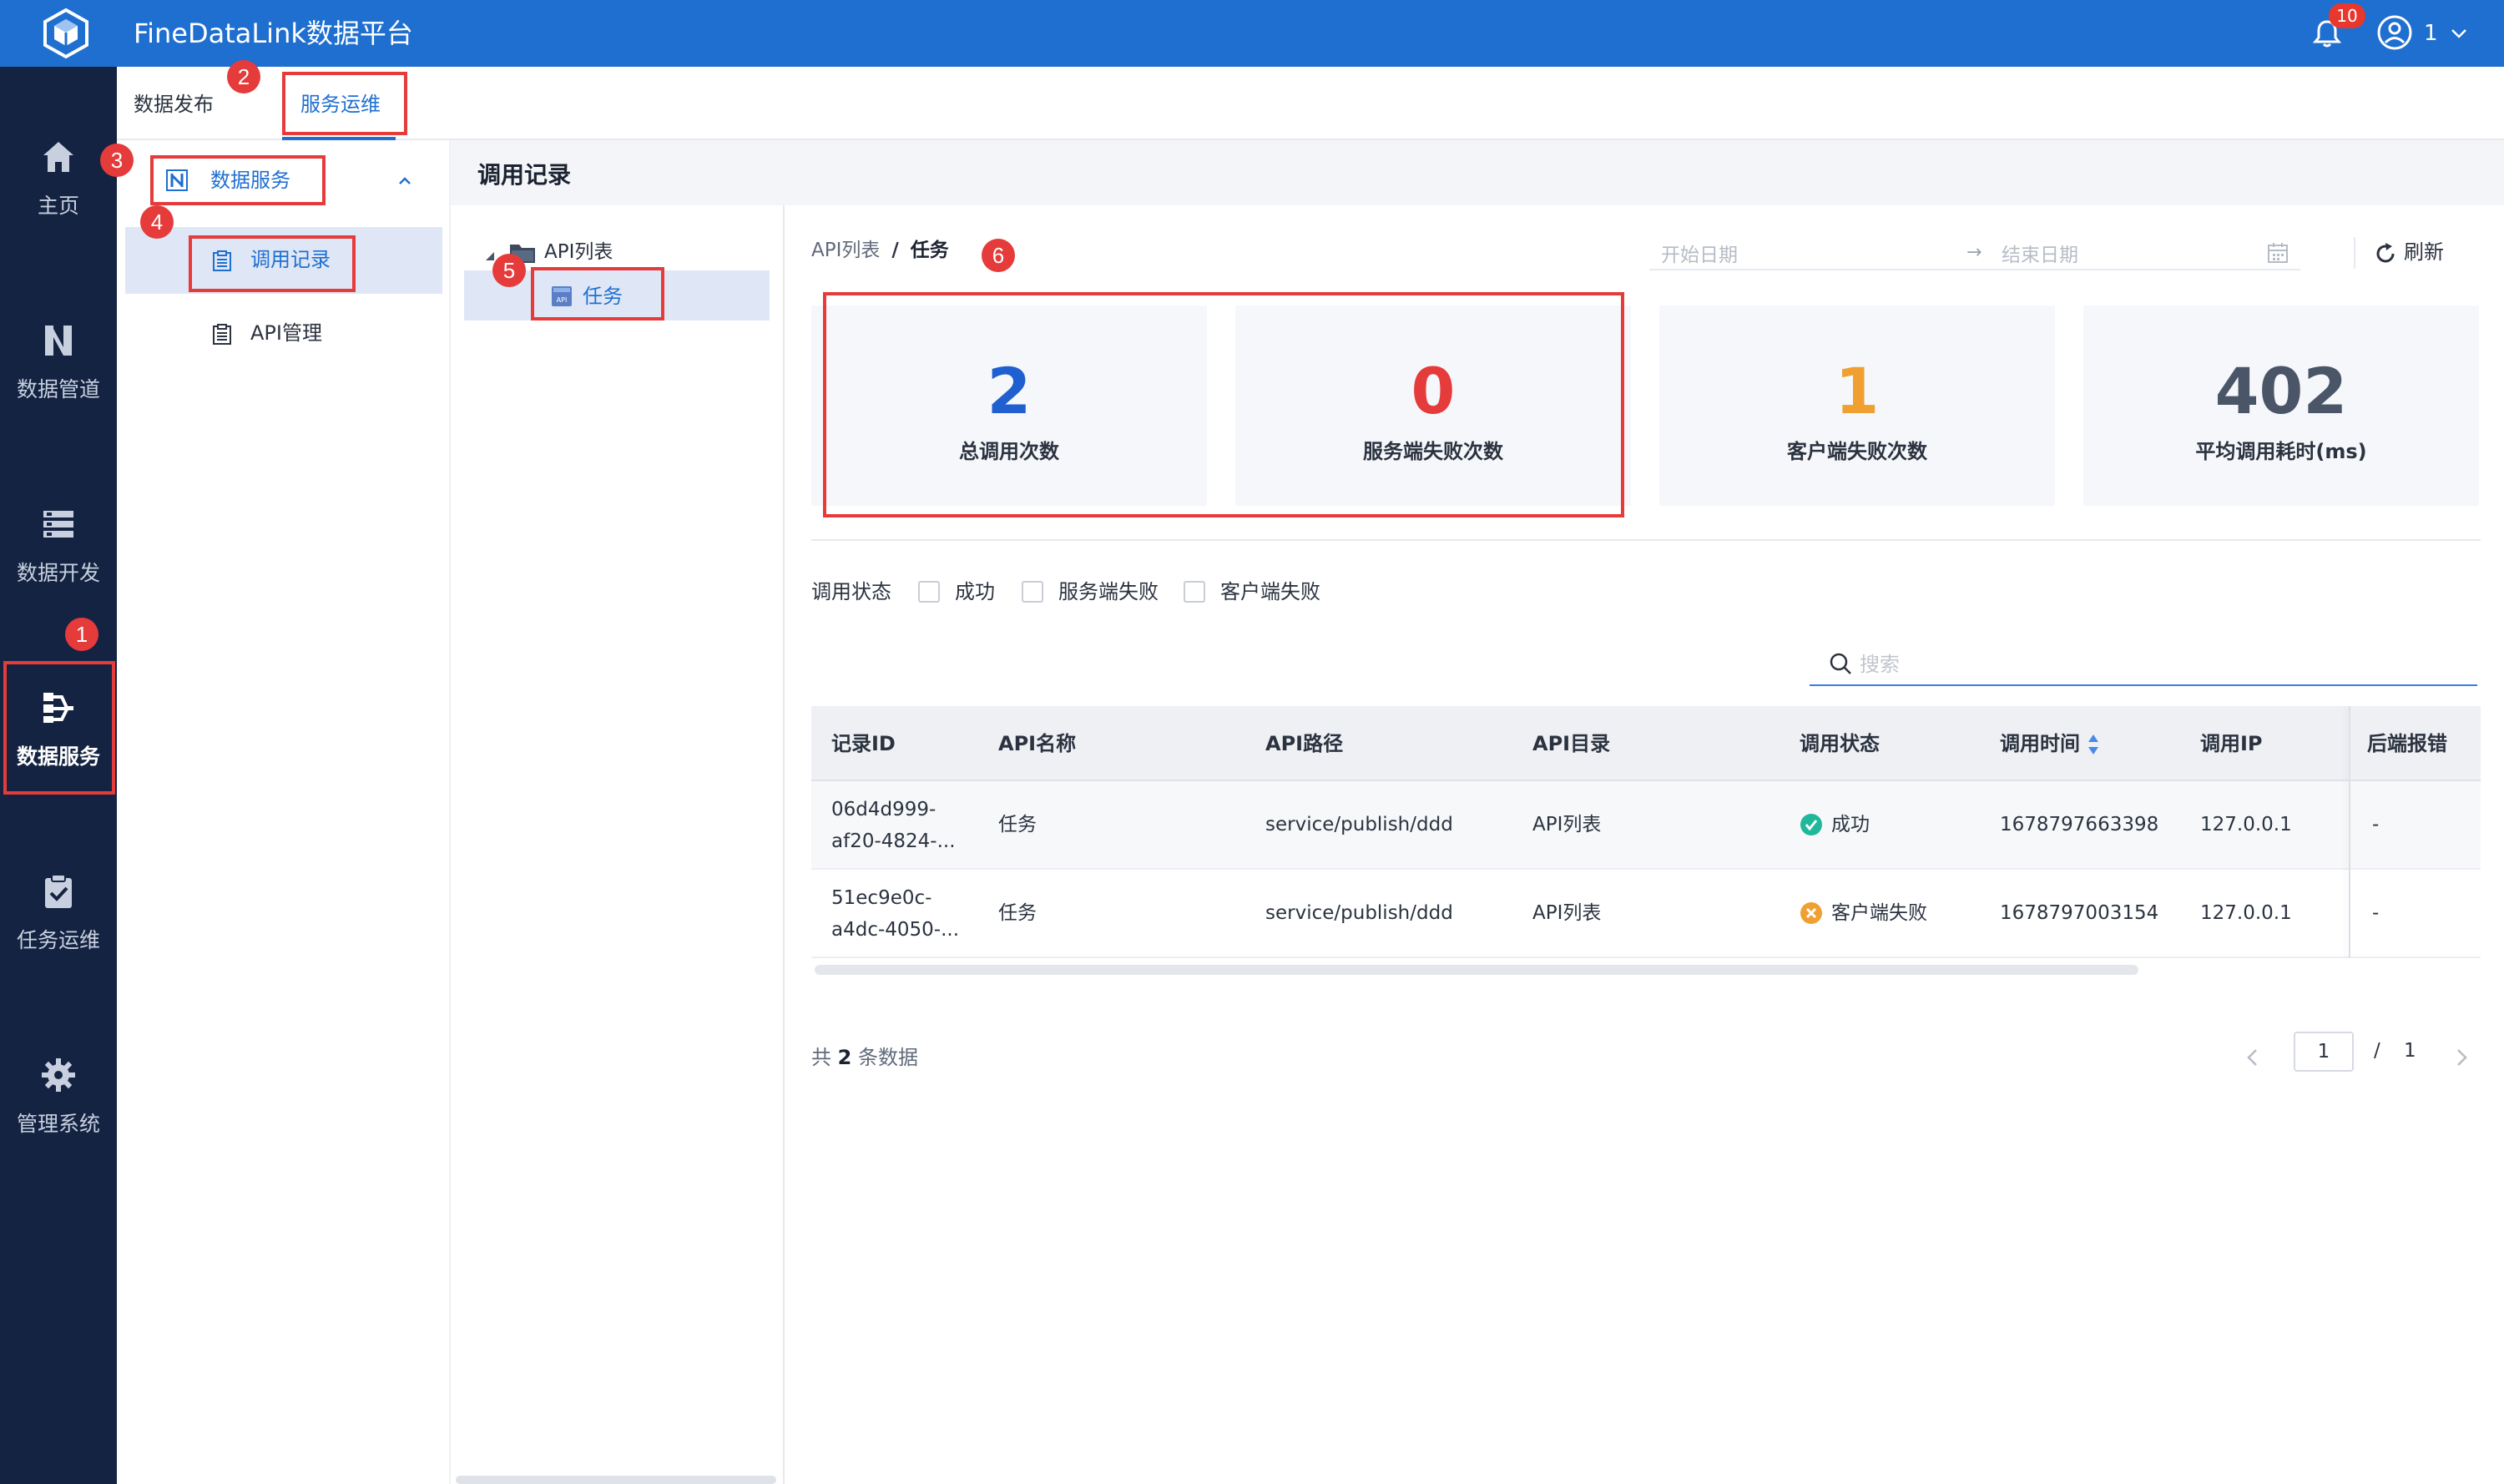  Describe the element at coordinates (58, 357) in the screenshot. I see `nav-item-pipeline: 数据管道` at that location.